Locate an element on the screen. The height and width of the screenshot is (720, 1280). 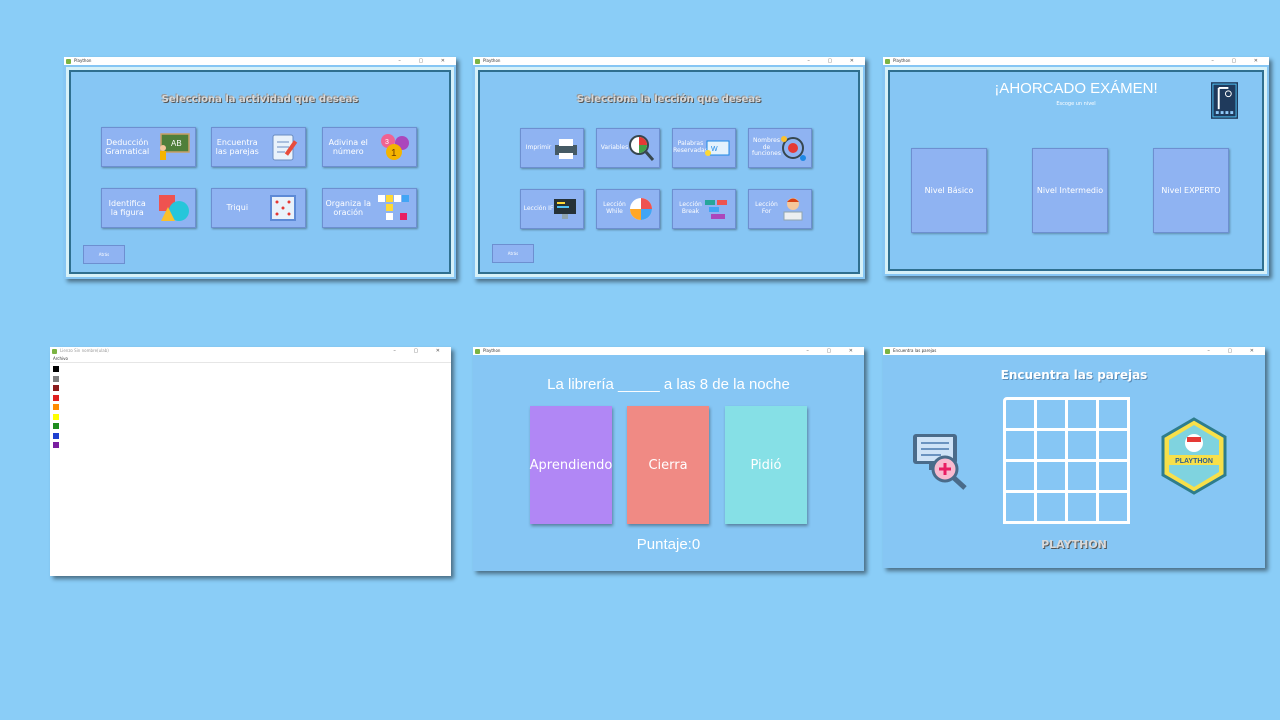
svg-text: AB is located at coordinates (176, 143).